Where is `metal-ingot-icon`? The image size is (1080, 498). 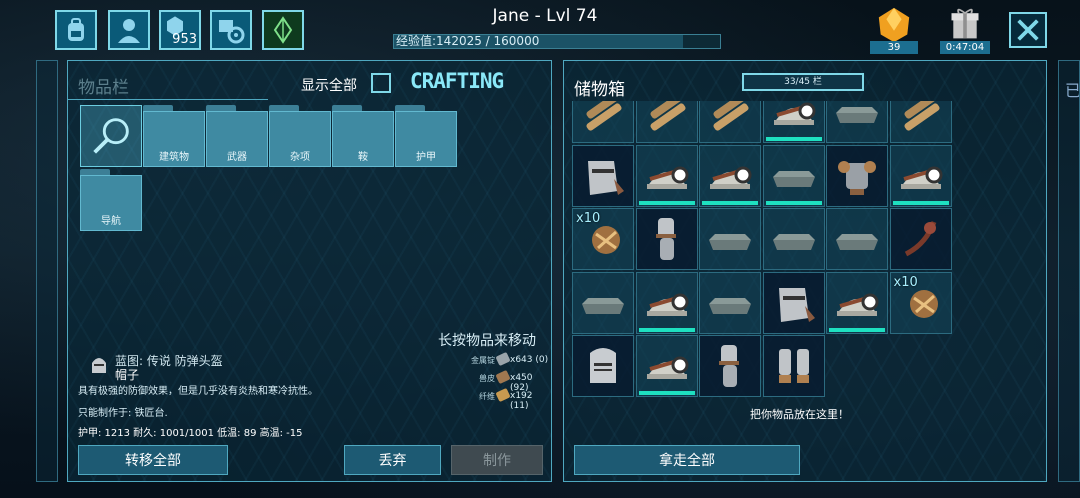
metal-ingot-icon is located at coordinates (503, 359).